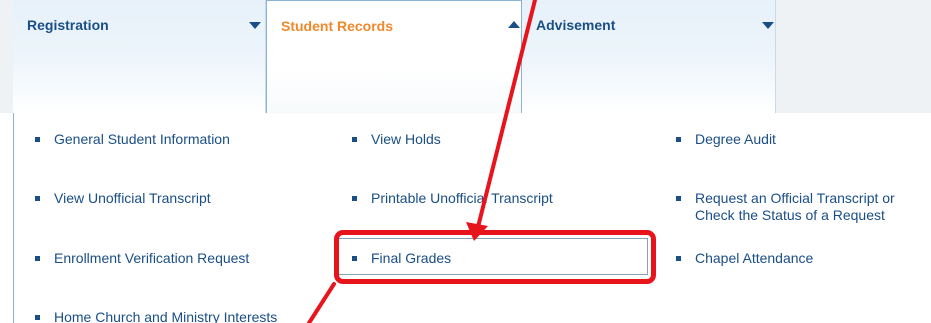  What do you see at coordinates (795, 198) in the screenshot?
I see `menu-item-label: Request an Official Transcript or` at bounding box center [795, 198].